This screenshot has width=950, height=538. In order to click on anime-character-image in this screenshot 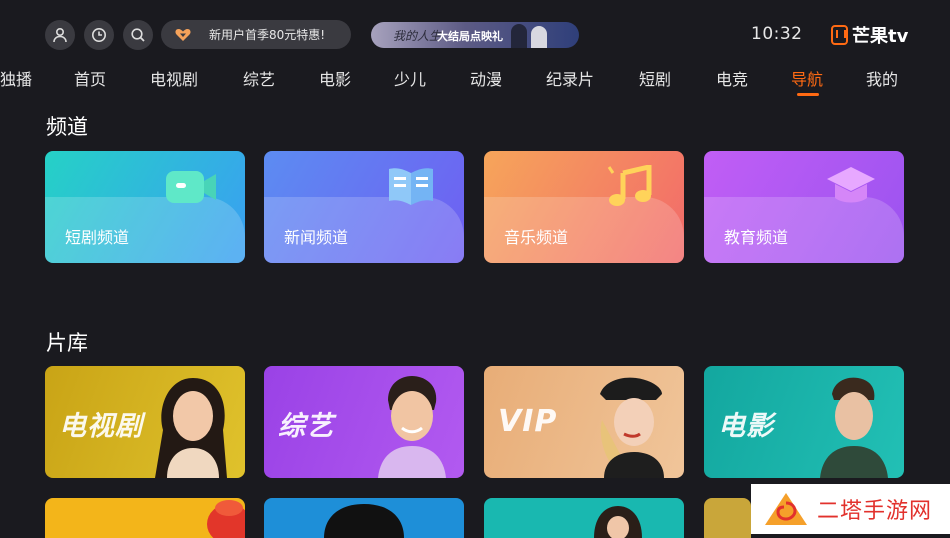, I will do `click(364, 521)`.